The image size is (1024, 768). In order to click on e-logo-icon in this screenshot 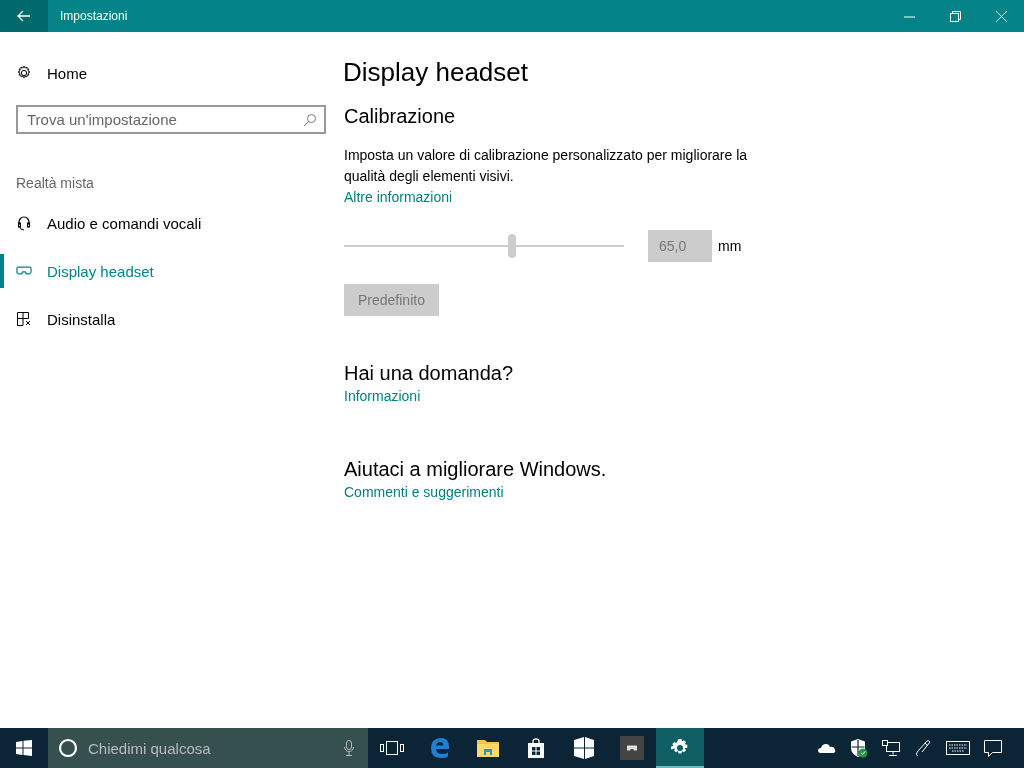, I will do `click(440, 748)`.